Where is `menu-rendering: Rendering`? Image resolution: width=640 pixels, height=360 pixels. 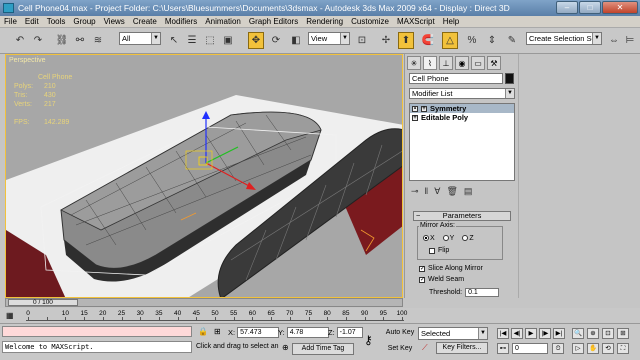 menu-rendering: Rendering is located at coordinates (324, 21).